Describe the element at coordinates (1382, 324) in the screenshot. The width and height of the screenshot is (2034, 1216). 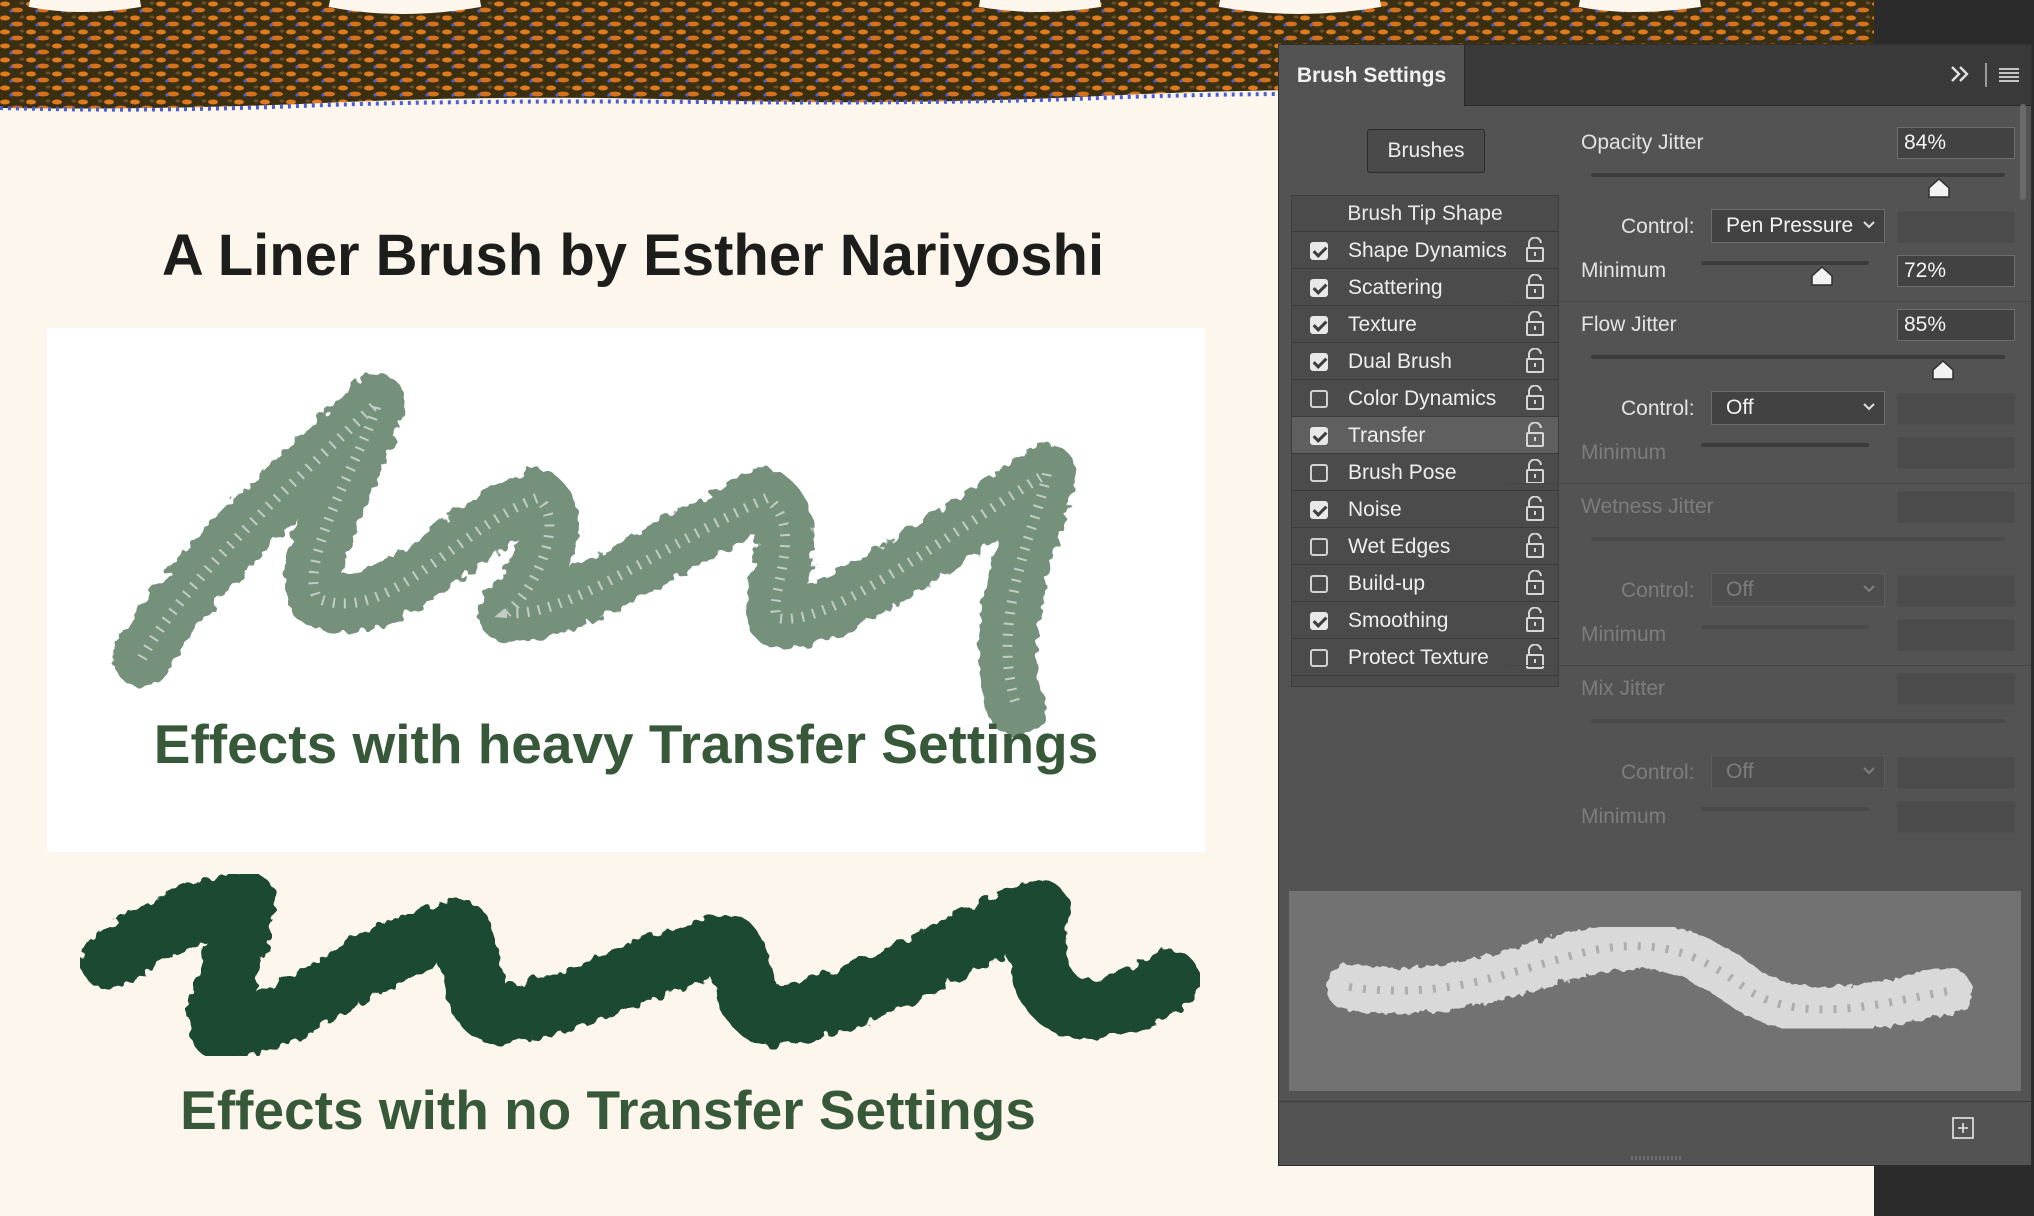
I see `option-label: Texture` at that location.